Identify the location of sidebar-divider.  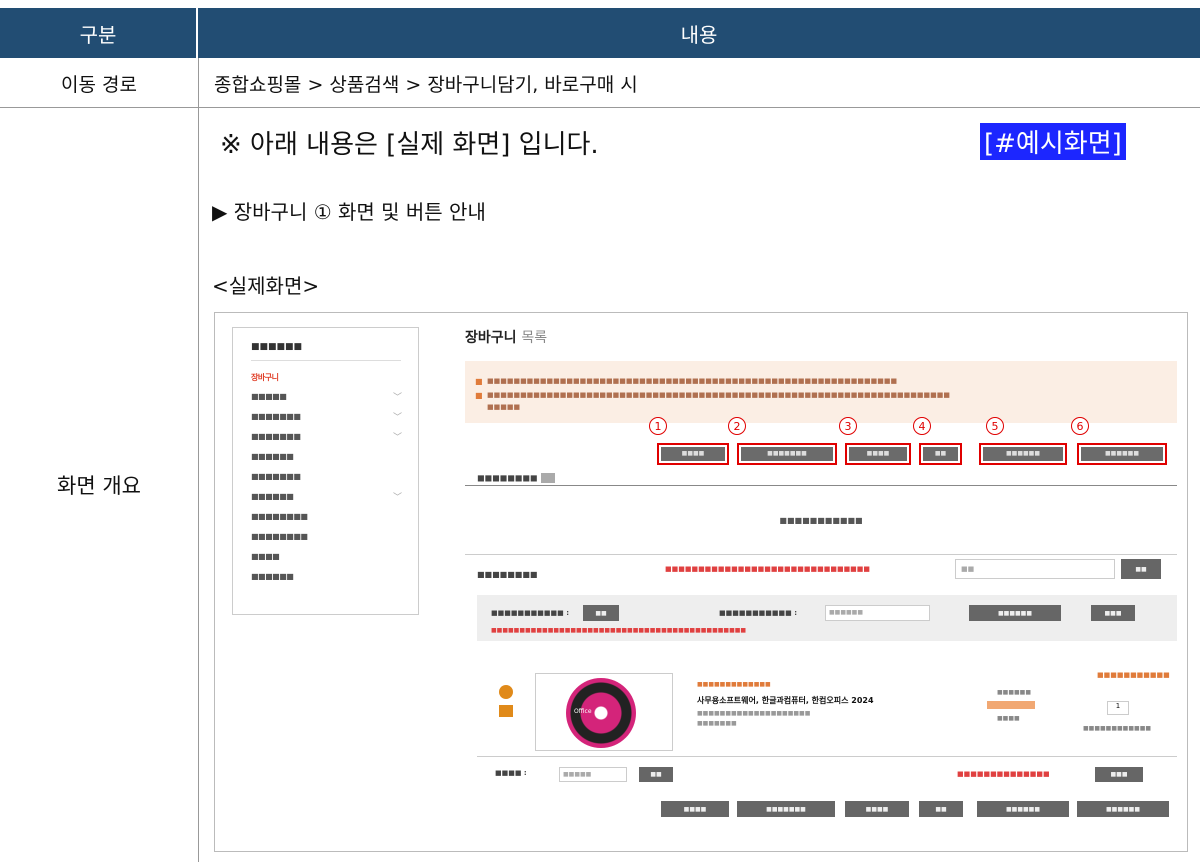
(326, 360).